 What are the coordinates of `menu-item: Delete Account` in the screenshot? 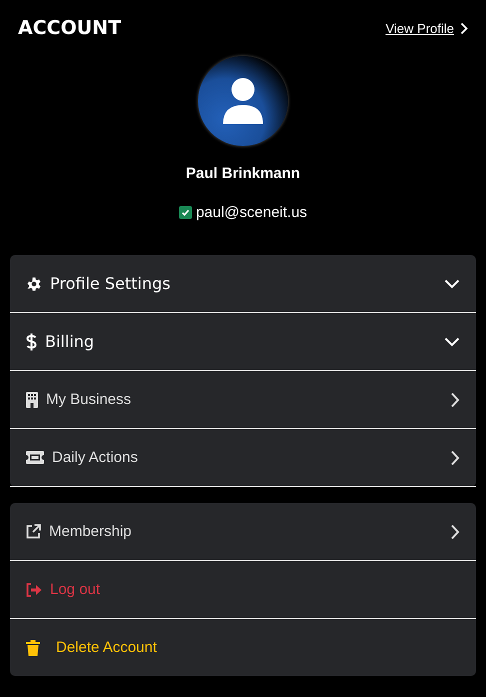 It's located at (243, 647).